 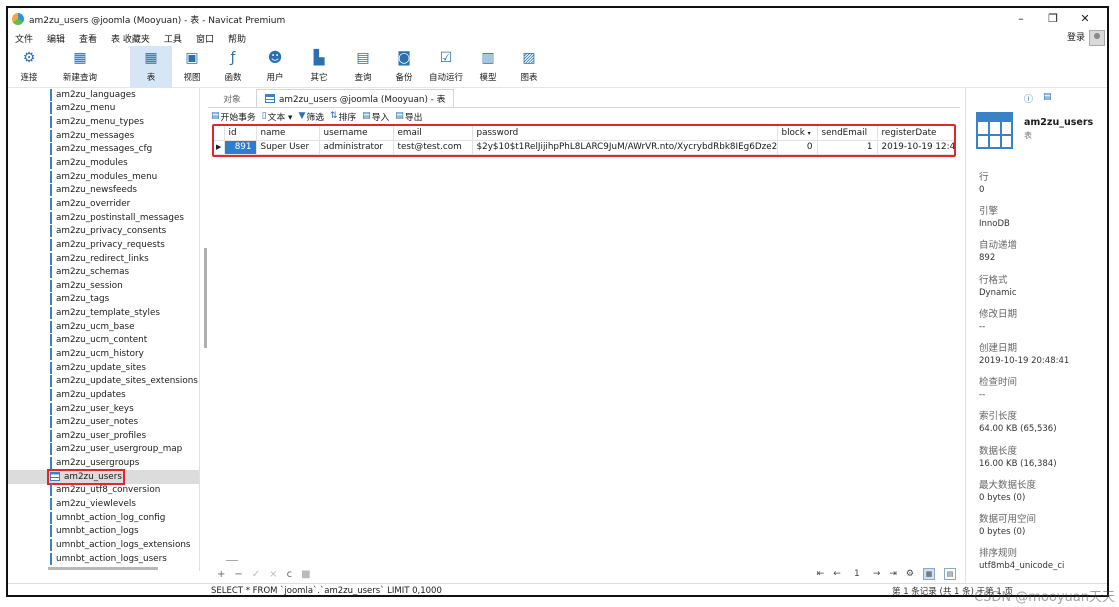 I want to click on split-handle, so click(x=232, y=560).